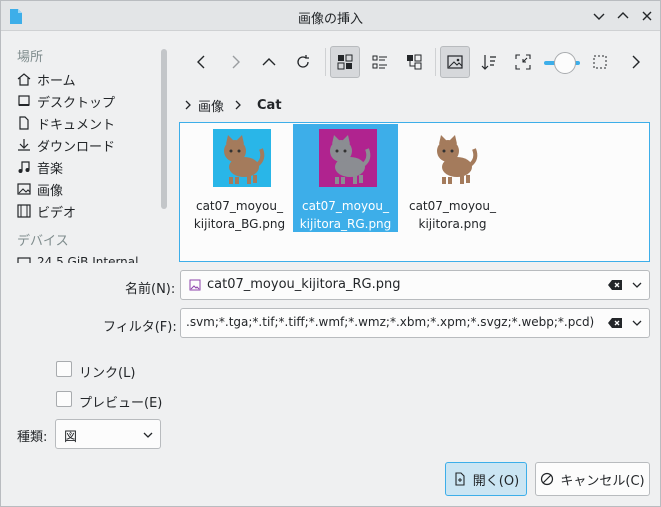 Image resolution: width=661 pixels, height=507 pixels. Describe the element at coordinates (523, 62) in the screenshot. I see `zoom-fit-button` at that location.